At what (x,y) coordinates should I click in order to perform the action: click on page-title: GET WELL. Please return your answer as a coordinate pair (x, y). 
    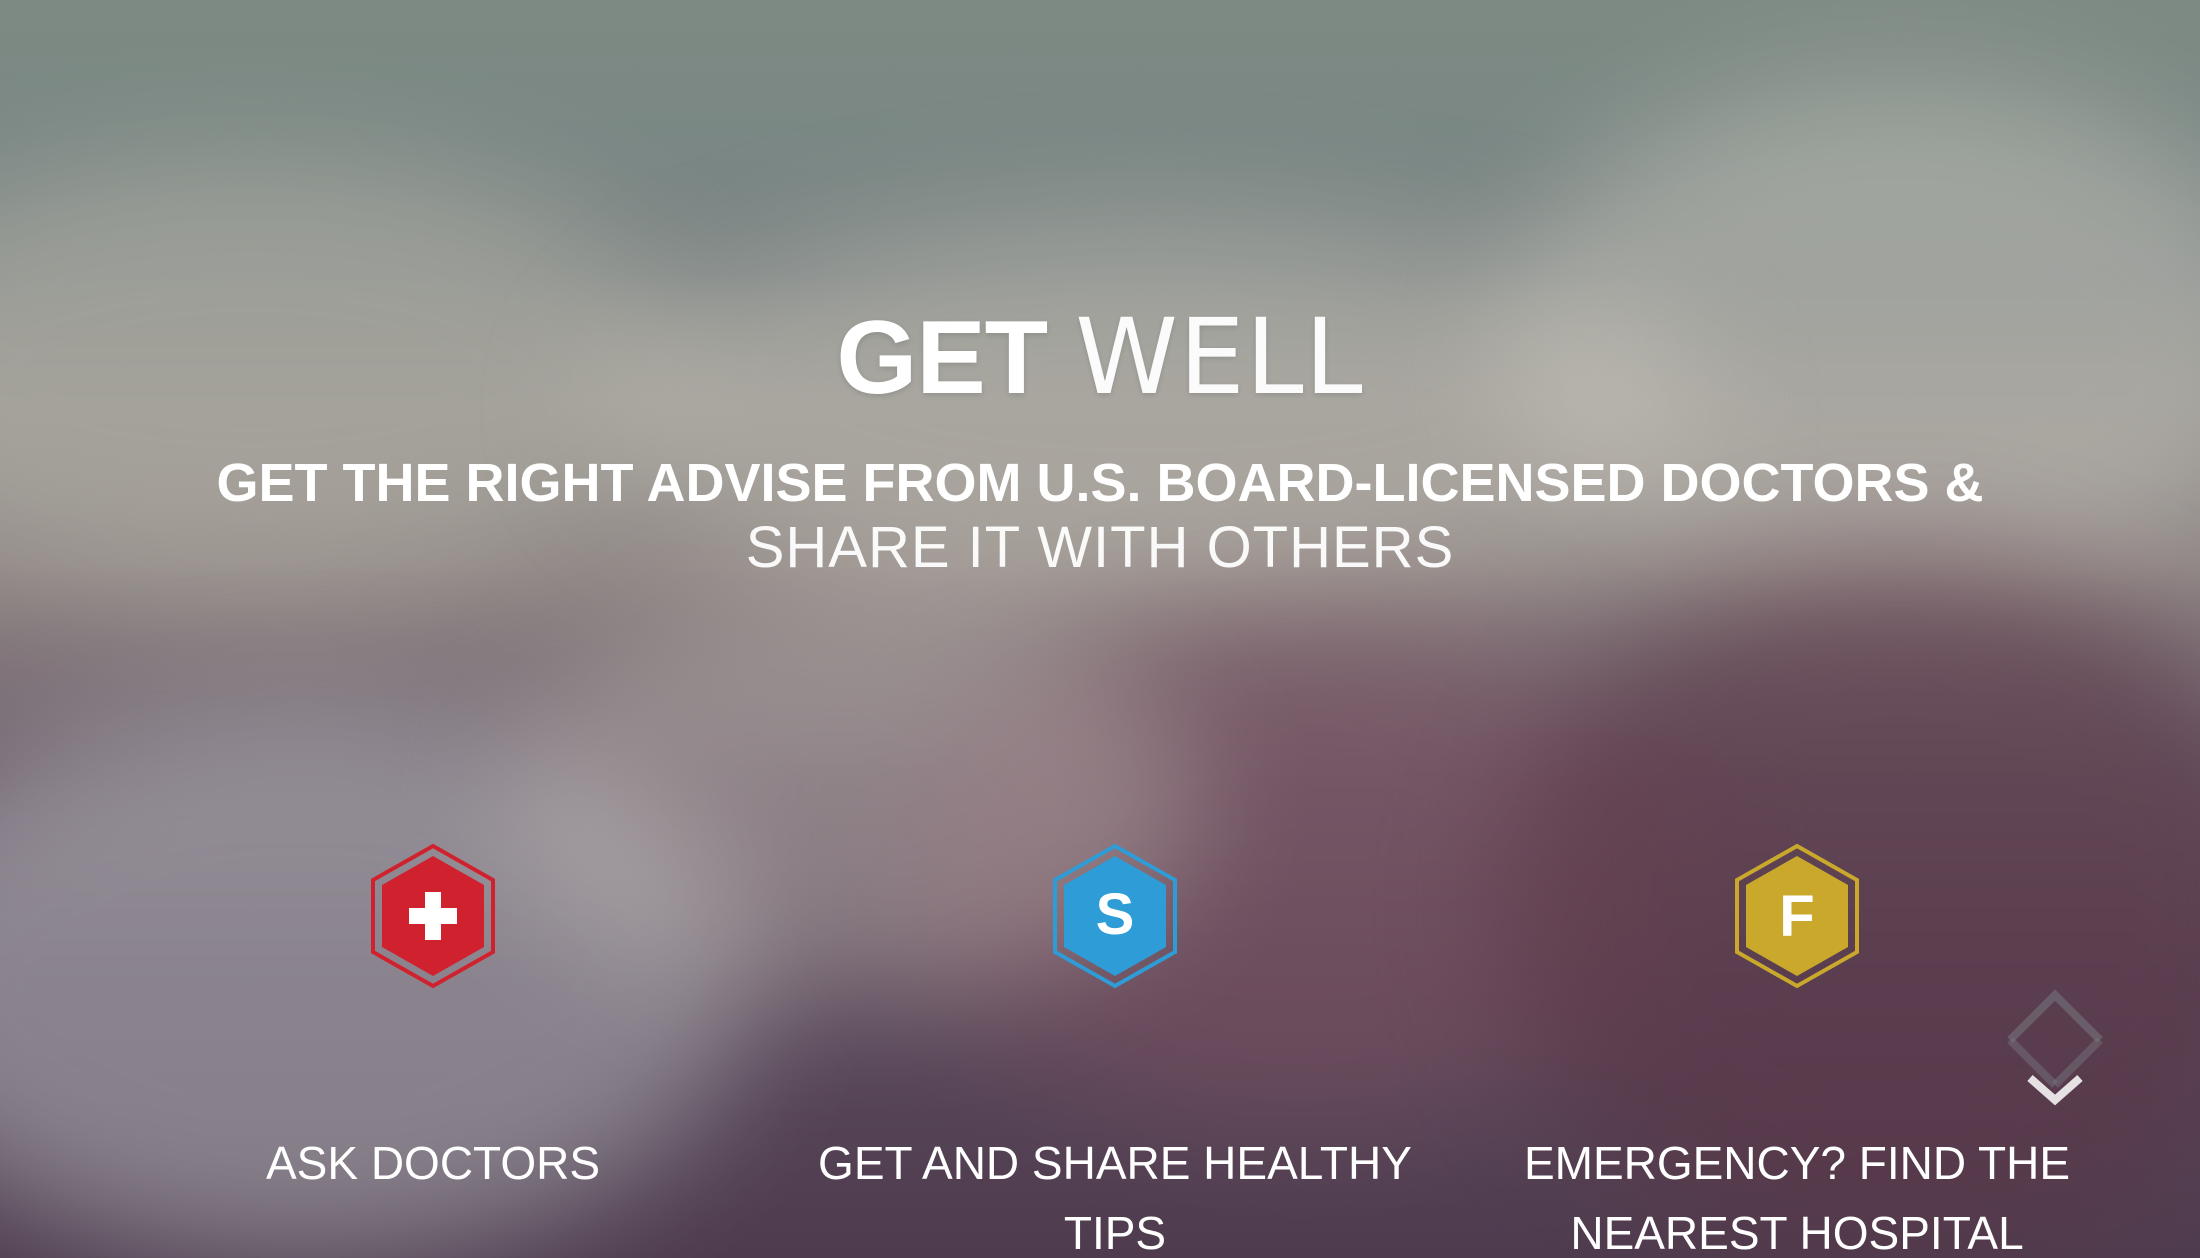
    Looking at the image, I should click on (1100, 357).